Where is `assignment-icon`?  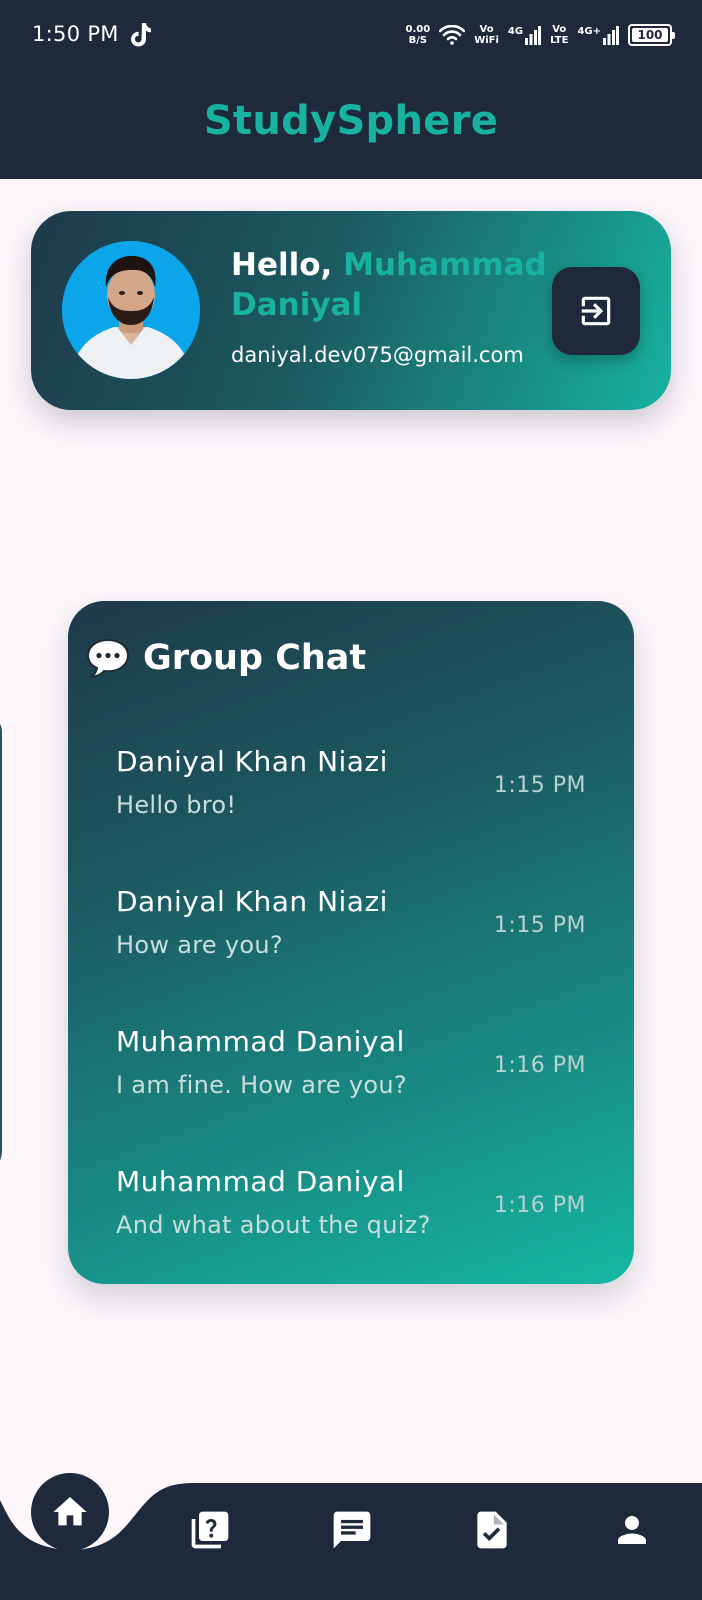
assignment-icon is located at coordinates (492, 1530).